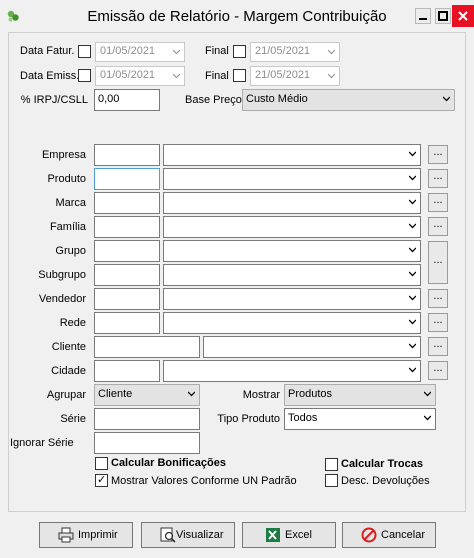 The height and width of the screenshot is (558, 474). I want to click on data-emiss-final-checkbox, so click(239, 75).